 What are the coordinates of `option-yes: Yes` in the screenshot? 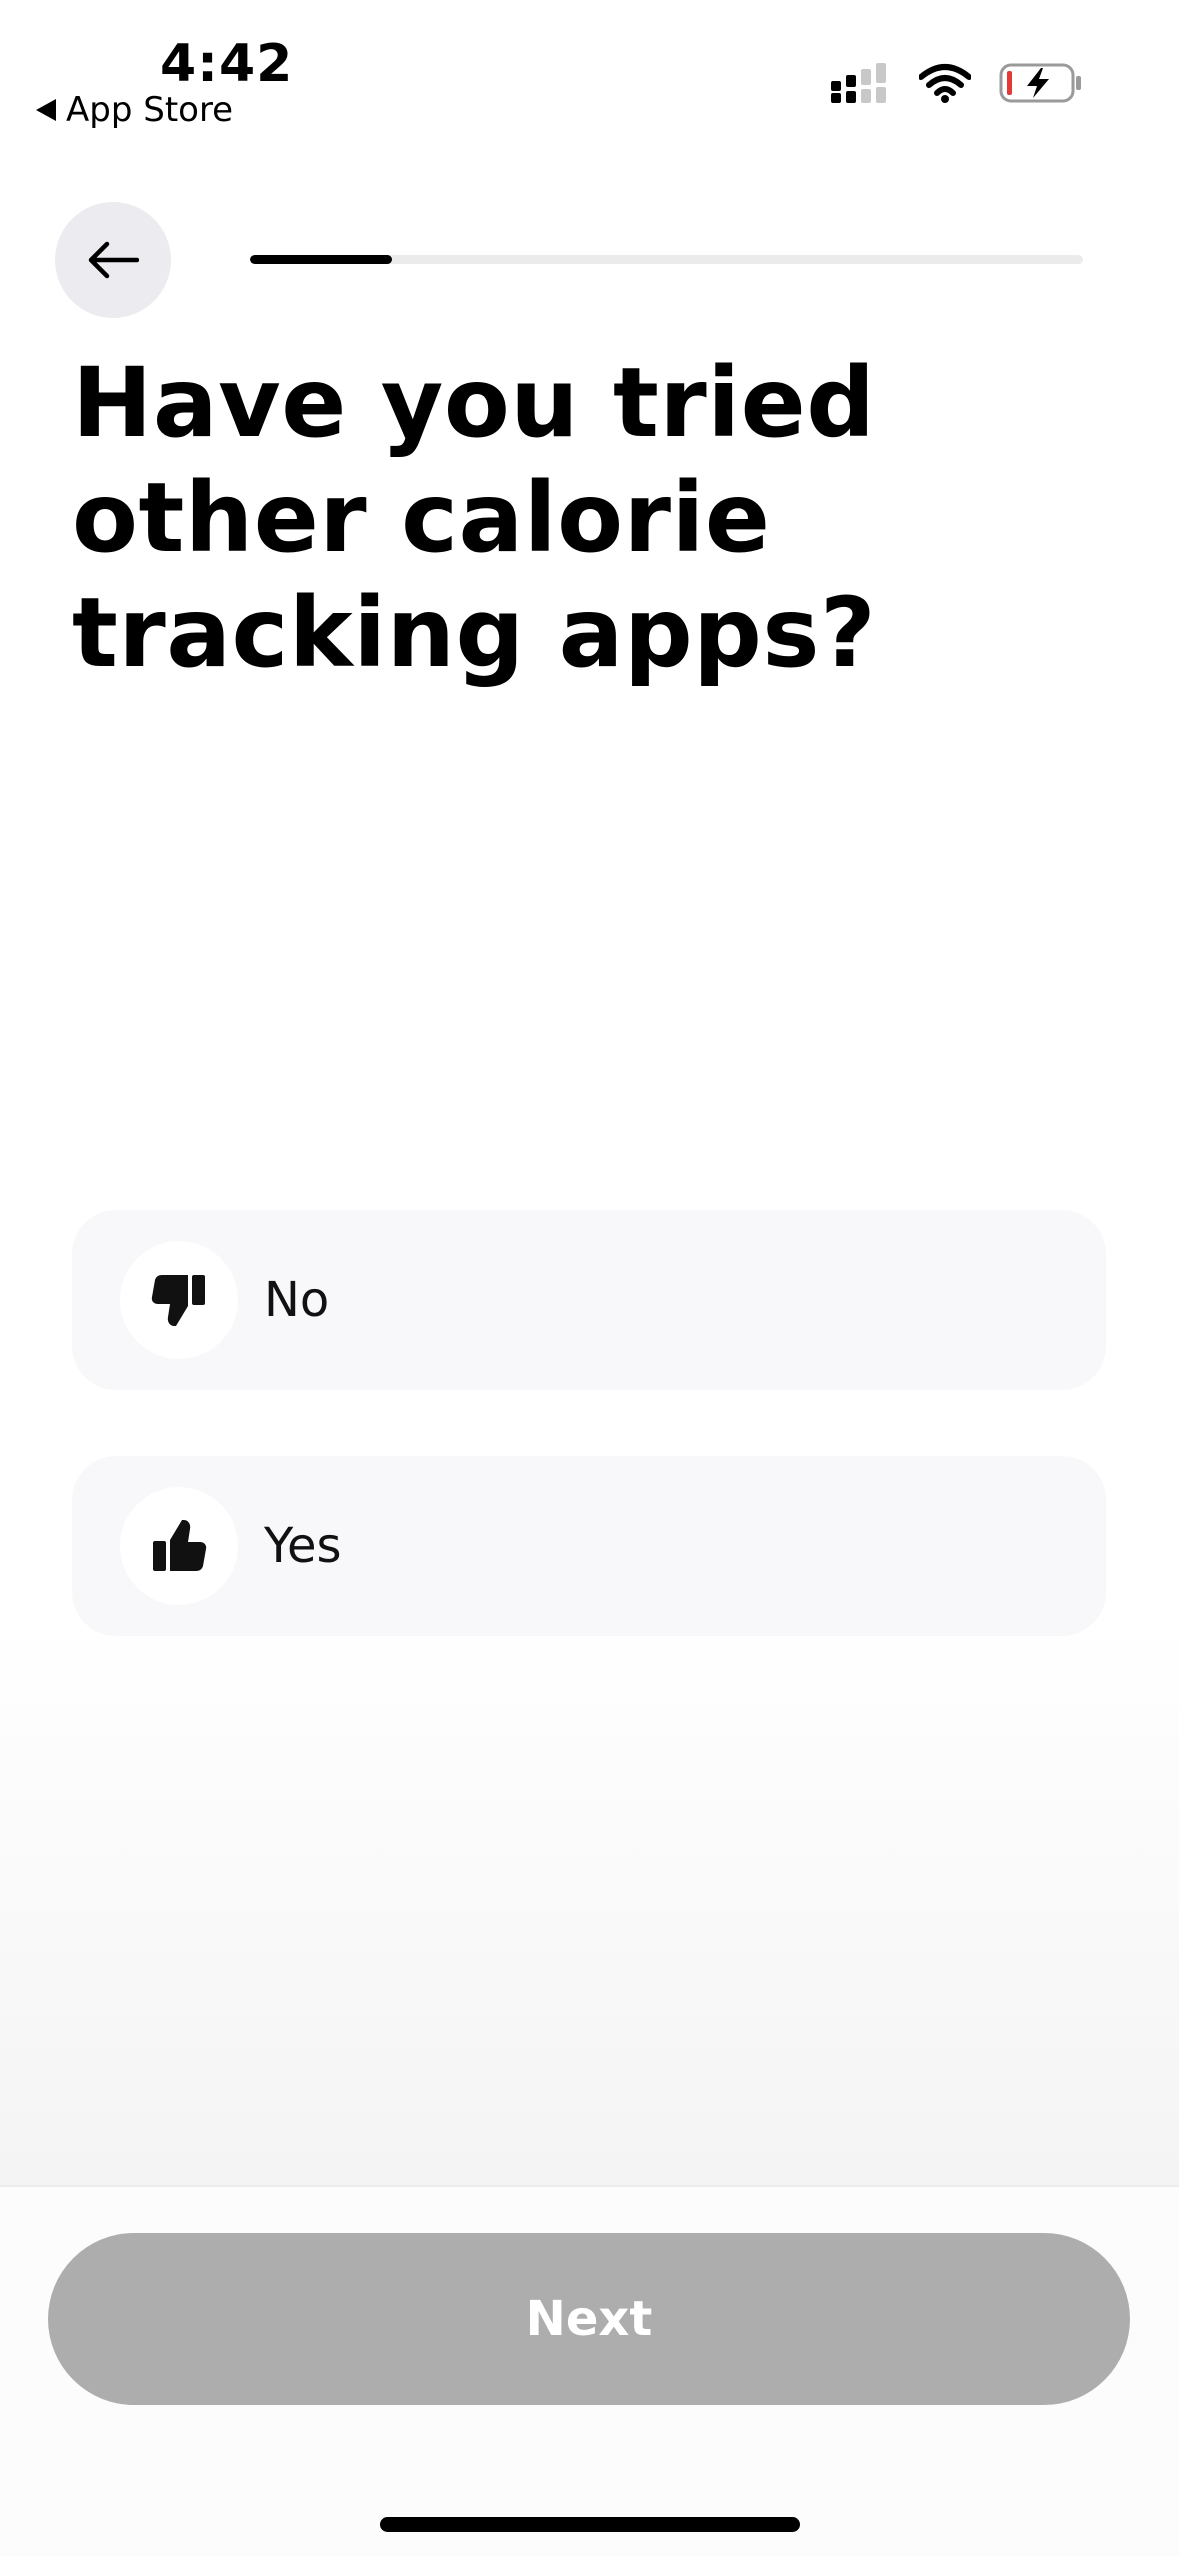 It's located at (589, 1546).